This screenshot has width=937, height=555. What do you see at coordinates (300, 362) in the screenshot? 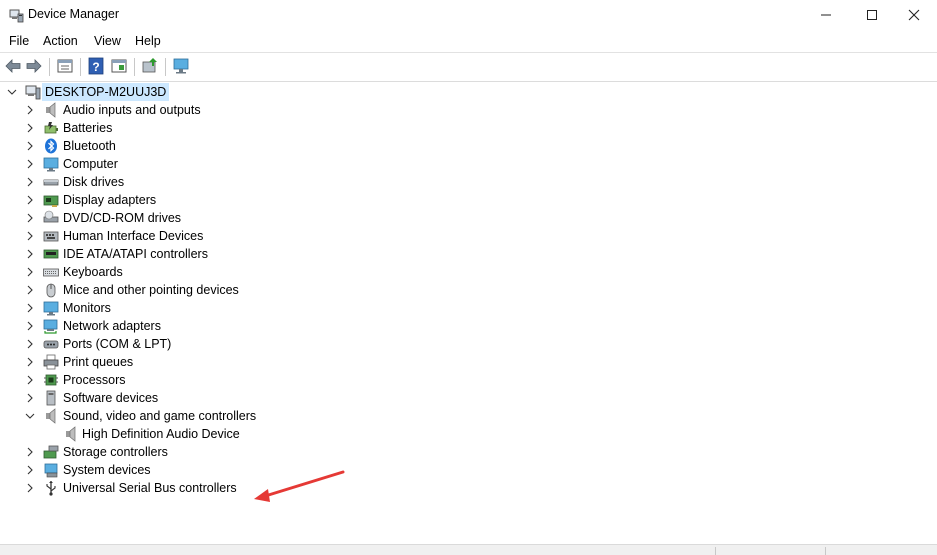
I see `tree-category-print-queues: Print queues` at bounding box center [300, 362].